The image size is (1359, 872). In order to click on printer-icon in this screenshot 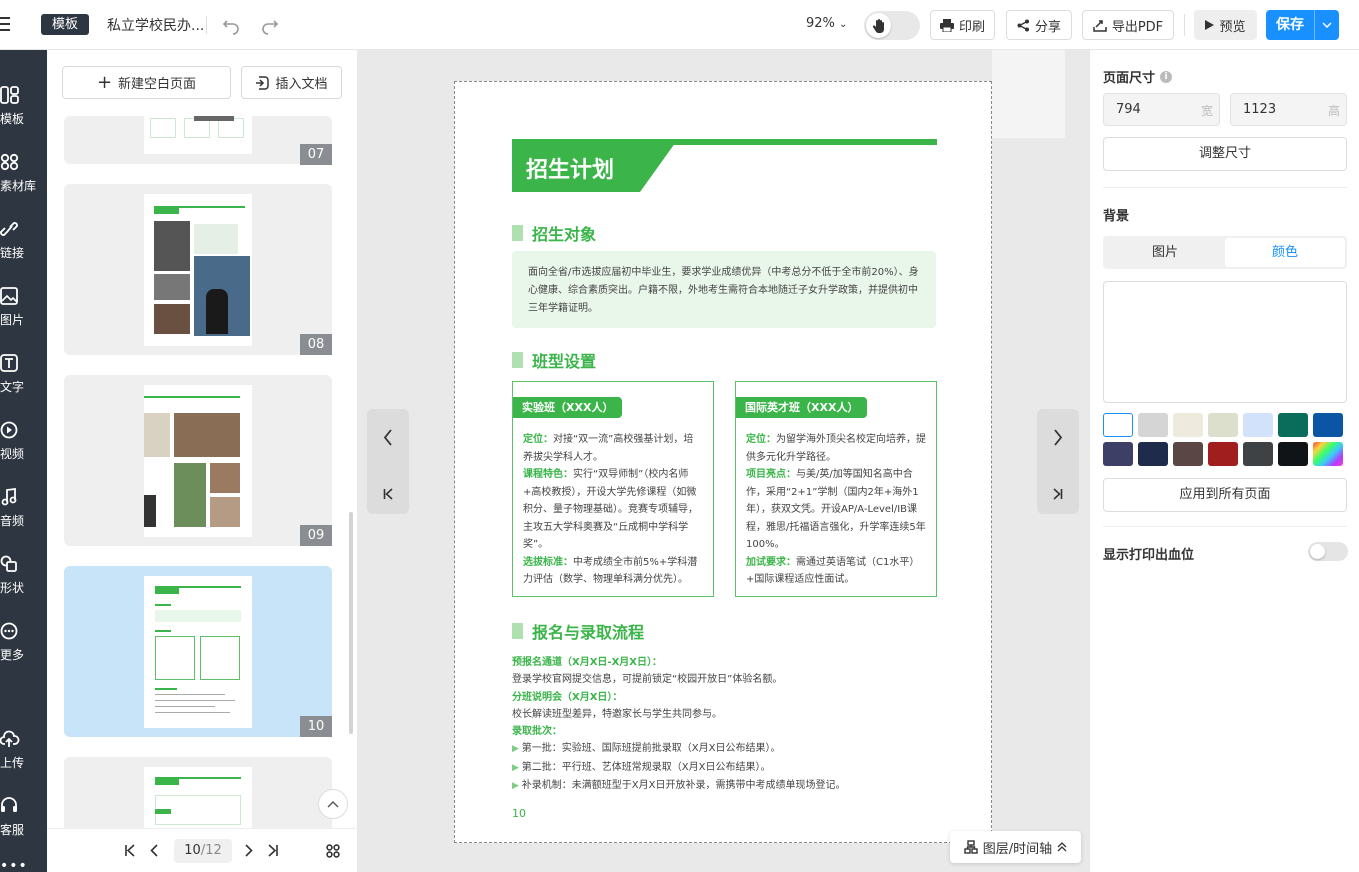, I will do `click(946, 25)`.